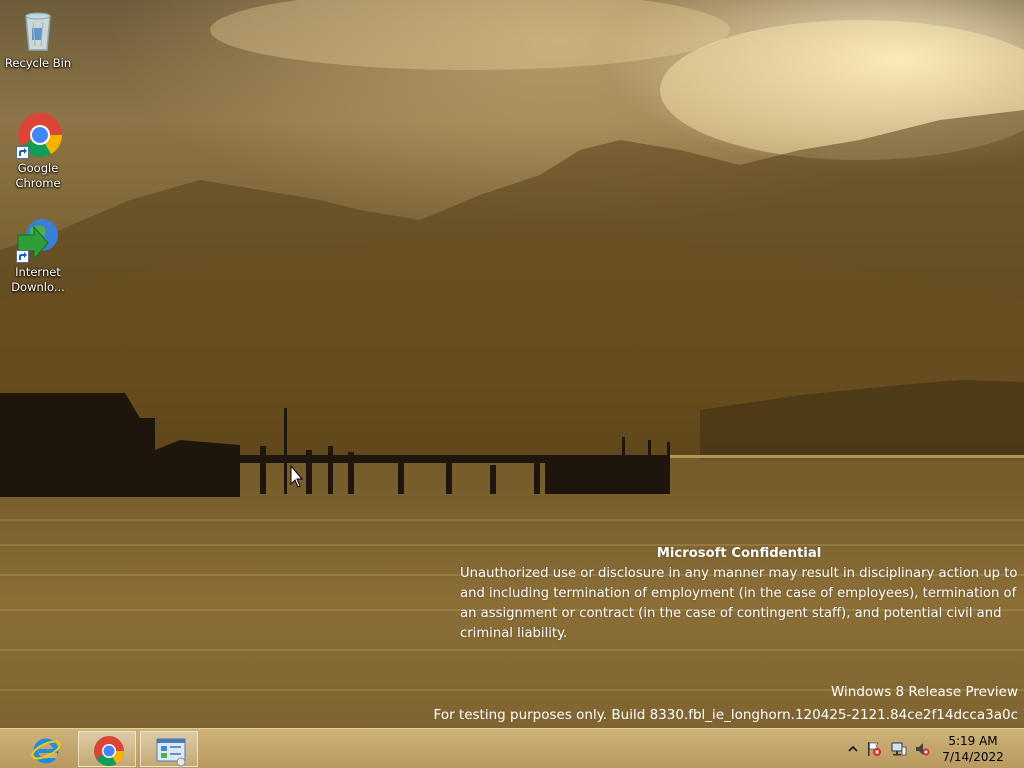 The width and height of the screenshot is (1024, 768). Describe the element at coordinates (38, 239) in the screenshot. I see `internet-download-manager-icon` at that location.